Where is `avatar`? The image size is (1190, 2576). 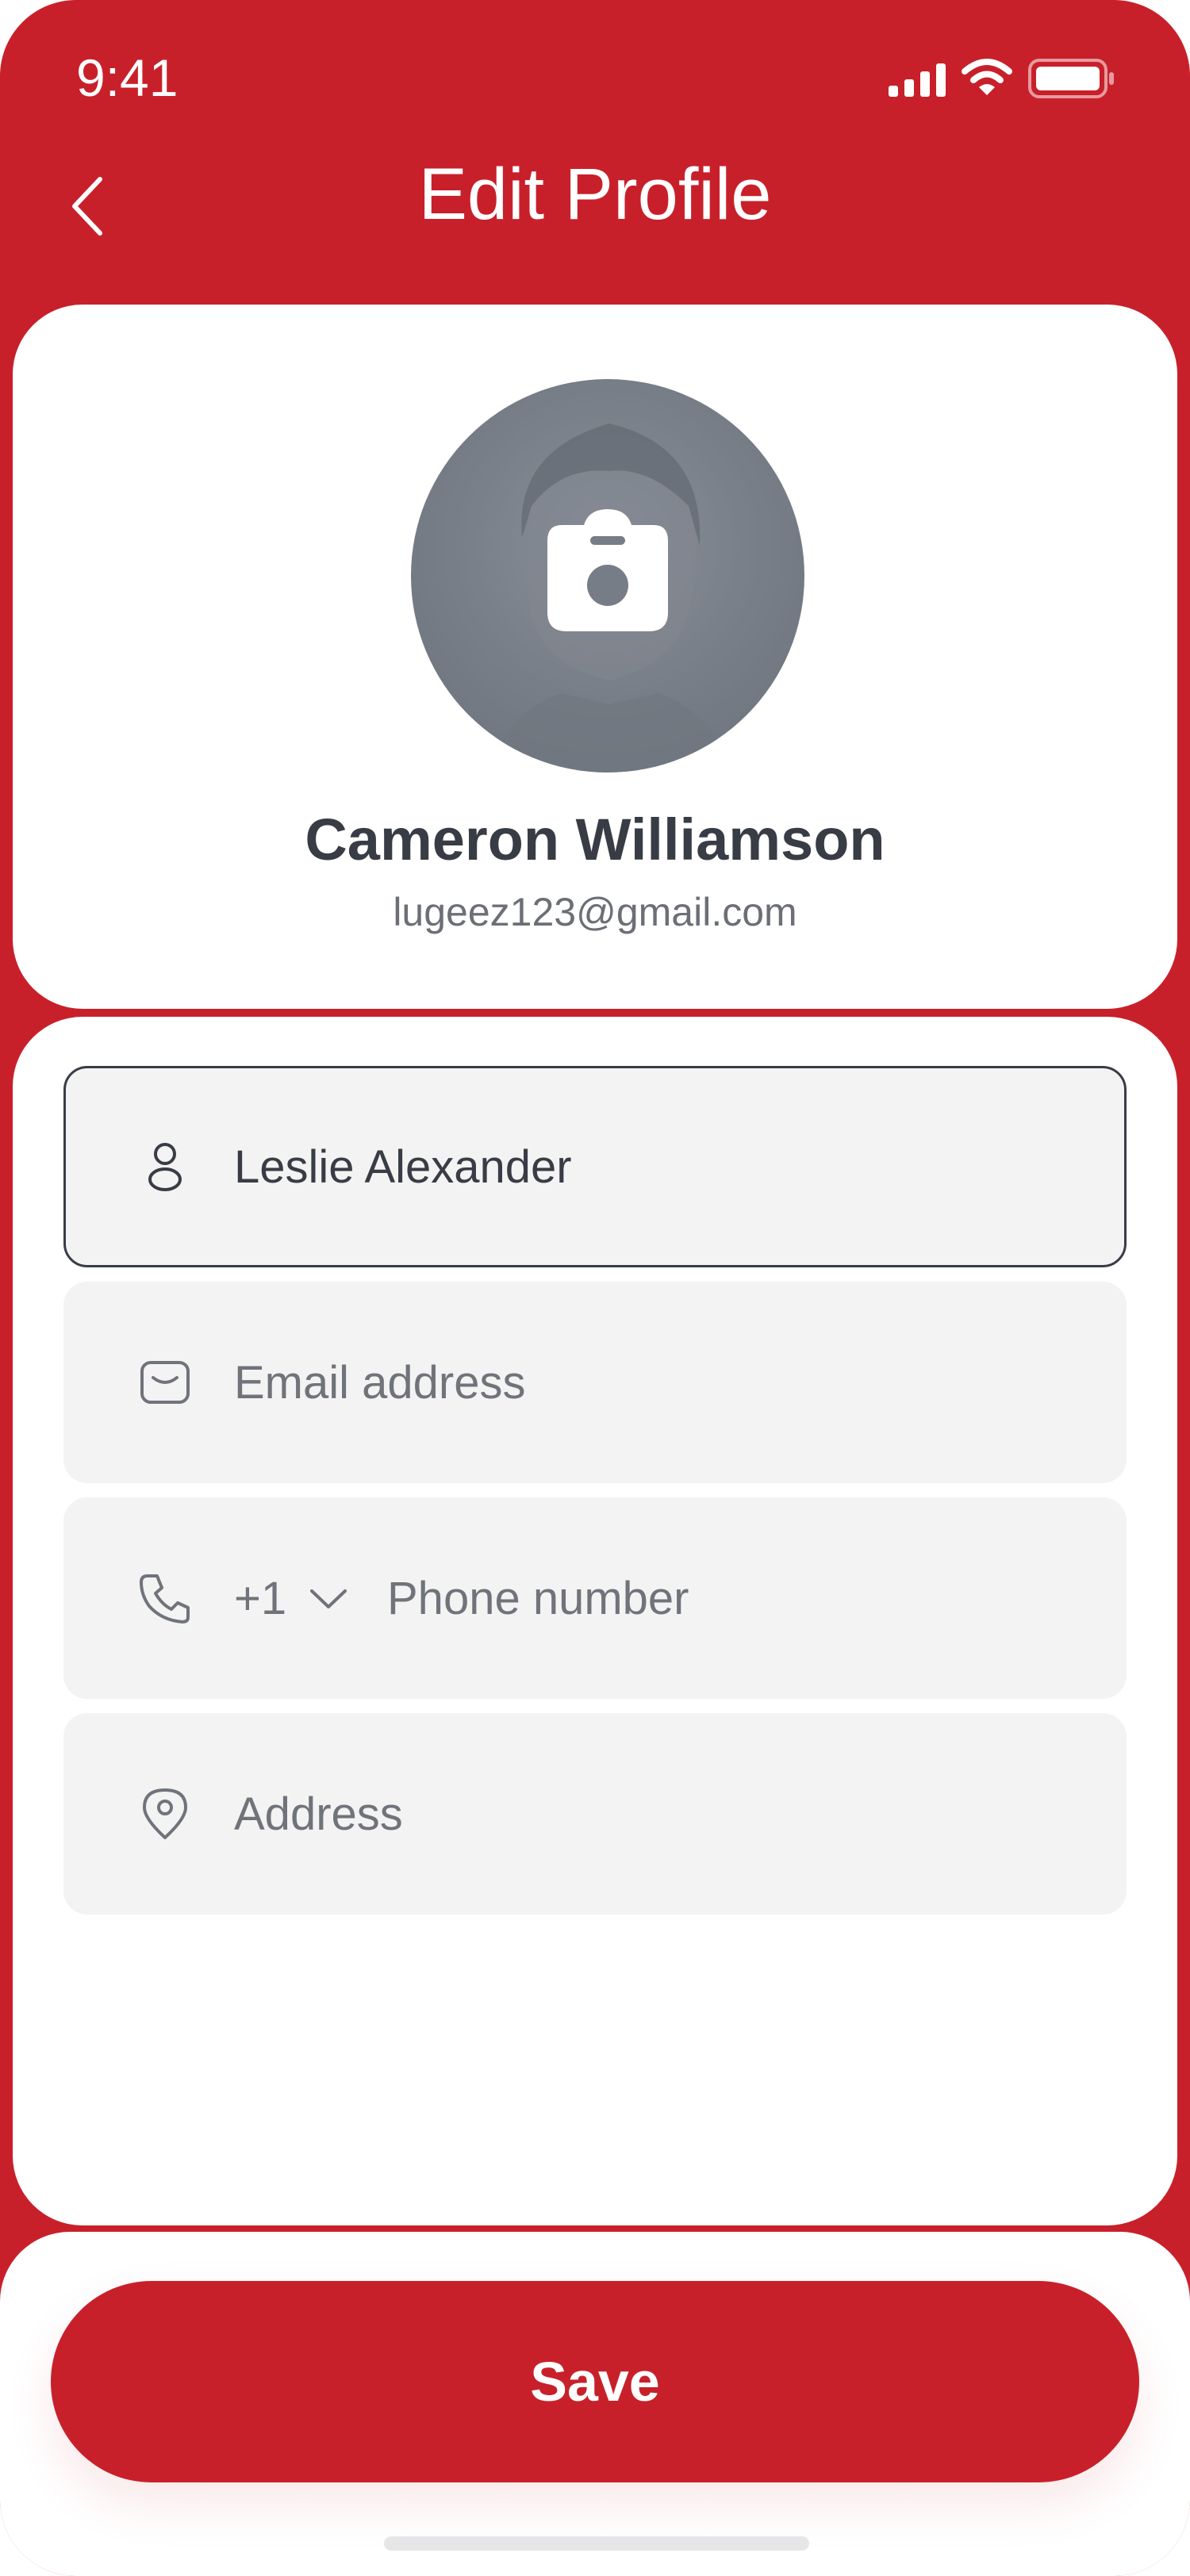 avatar is located at coordinates (607, 576).